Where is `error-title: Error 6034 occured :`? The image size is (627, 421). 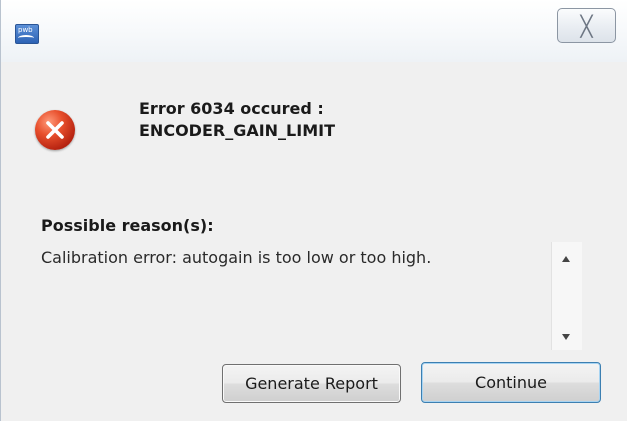 error-title: Error 6034 occured : is located at coordinates (231, 108).